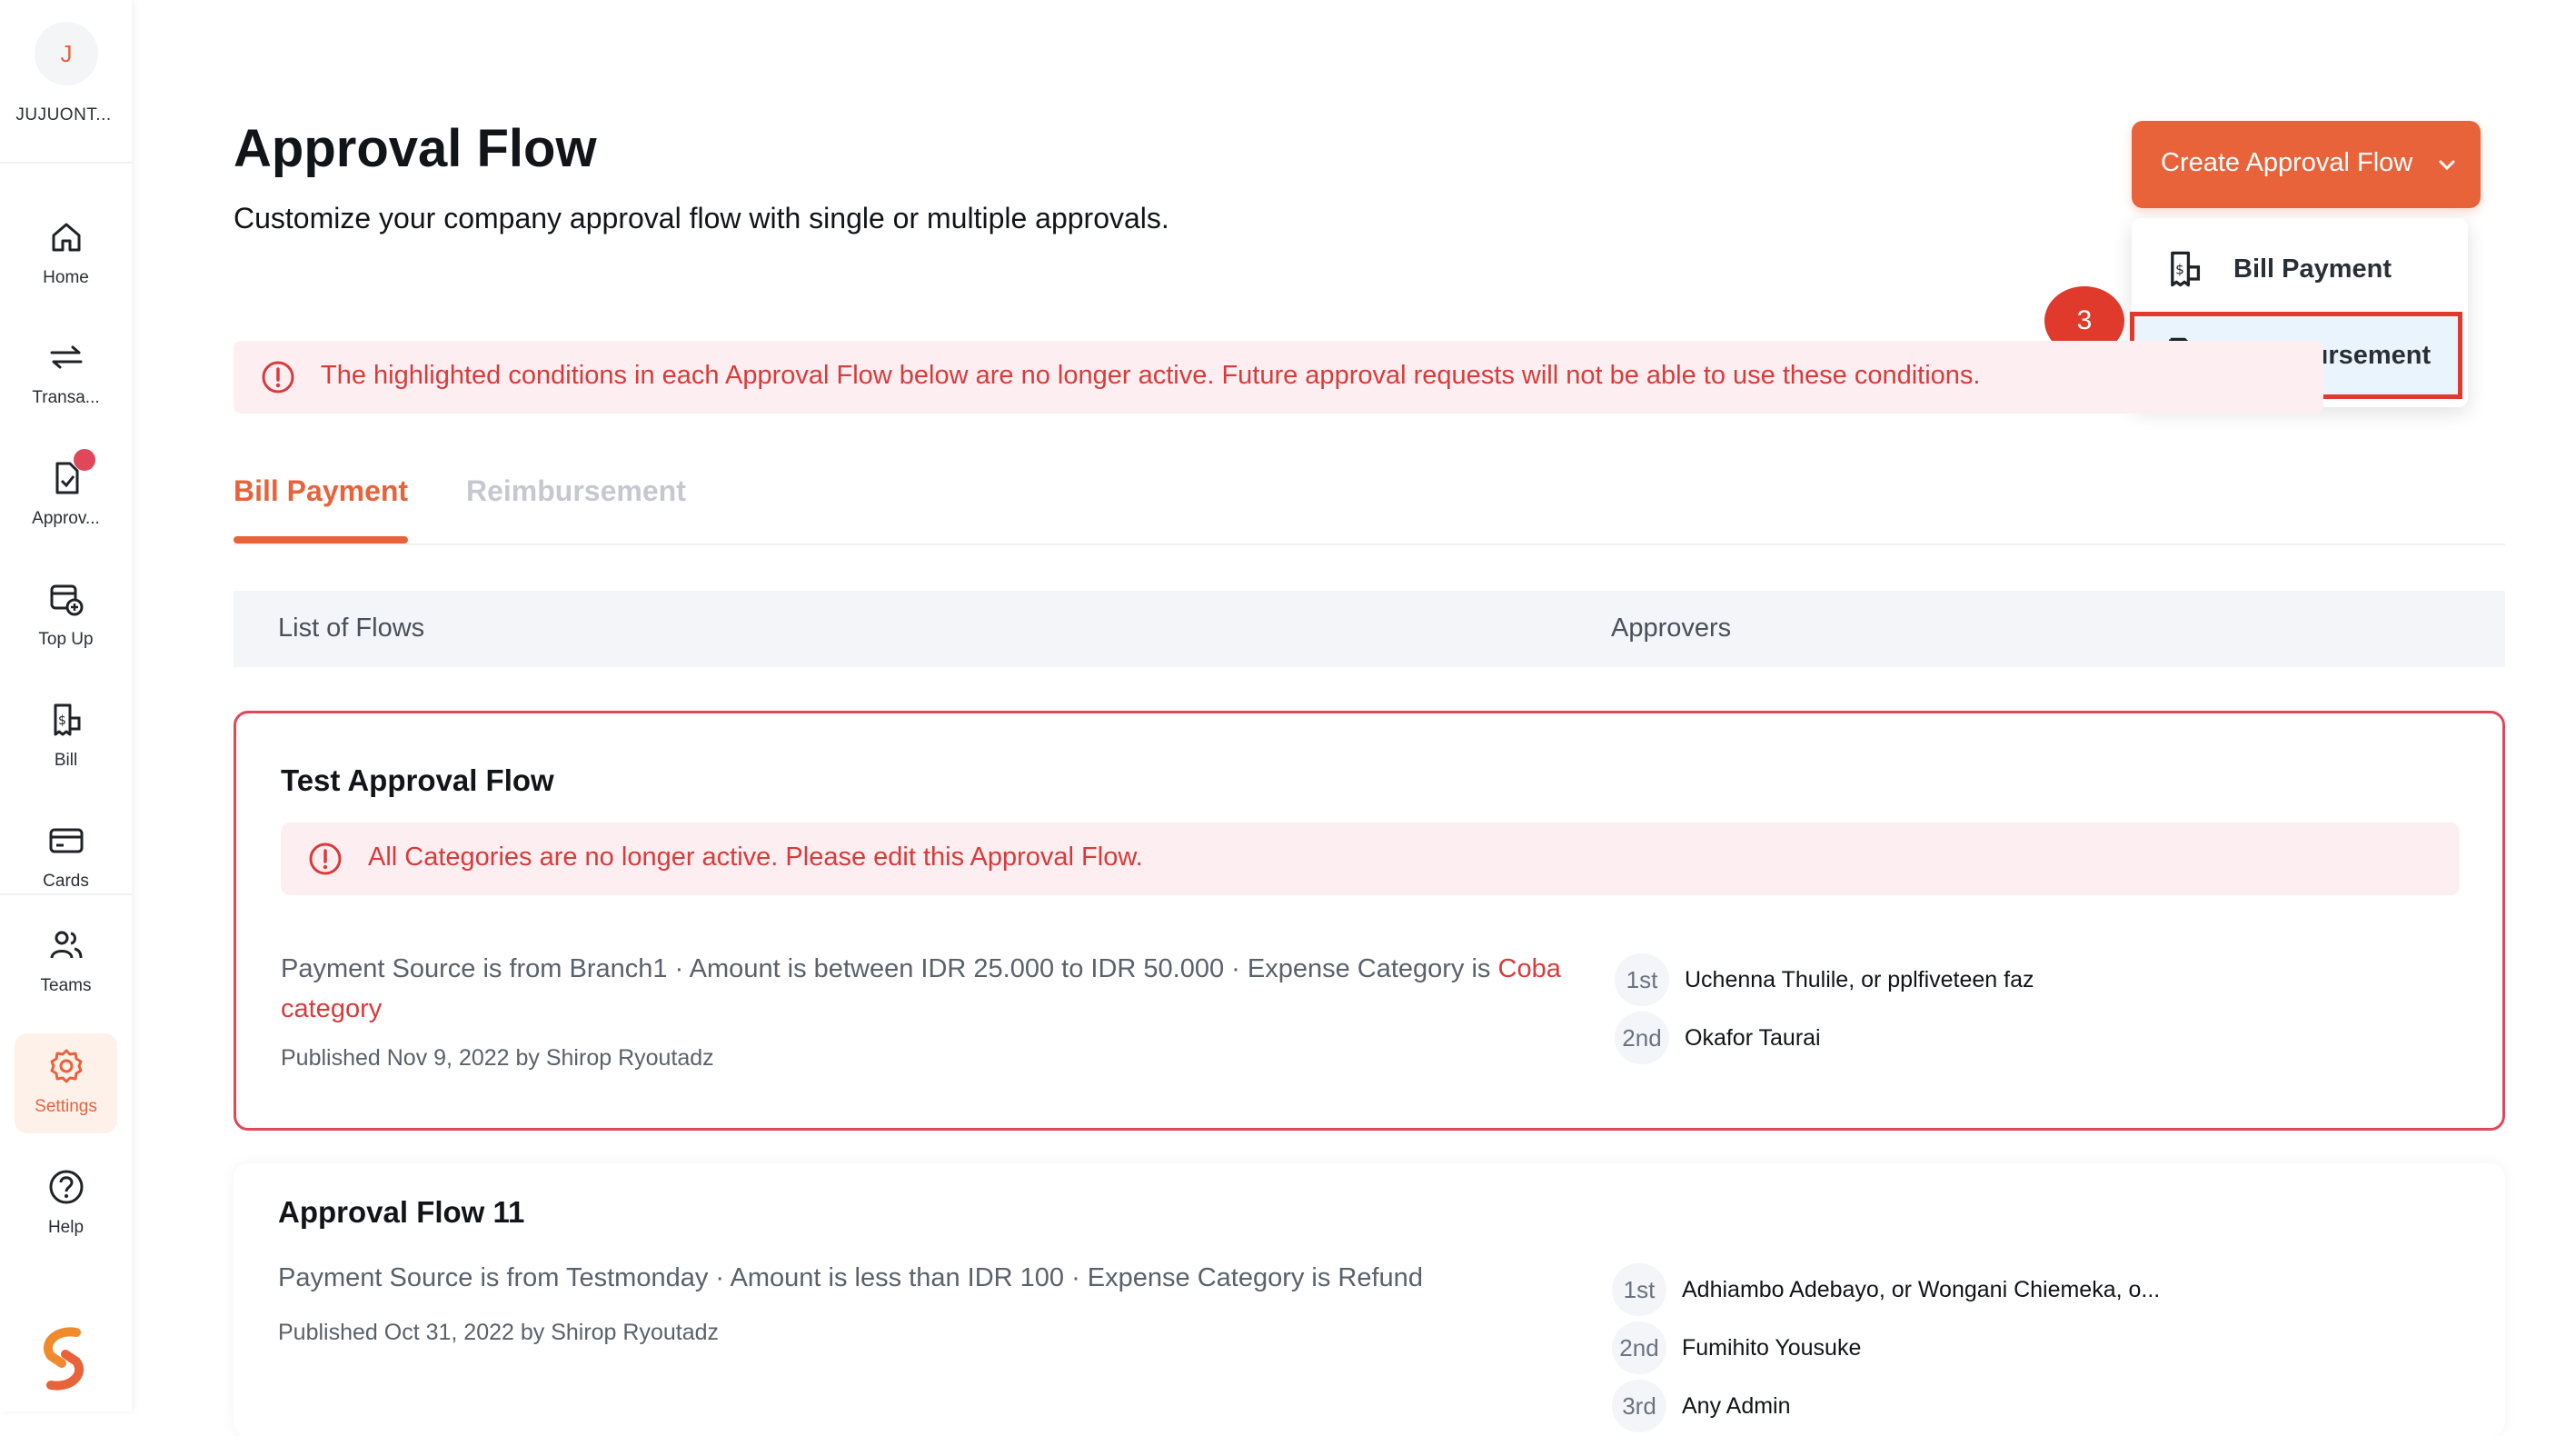  I want to click on sidebar-item-label: Bill, so click(66, 760).